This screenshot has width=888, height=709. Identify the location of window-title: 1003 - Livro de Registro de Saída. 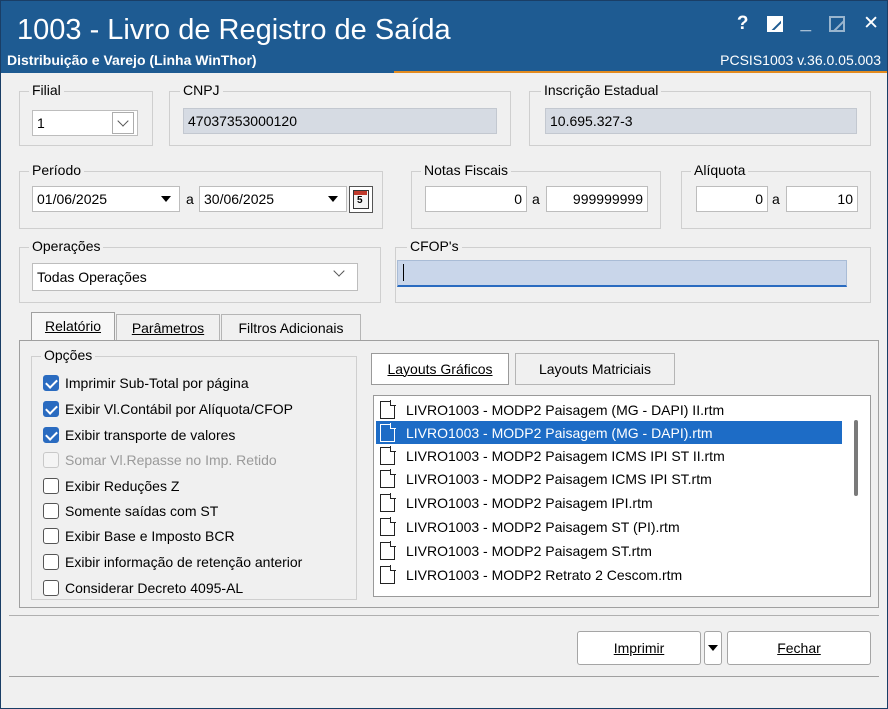
(234, 30).